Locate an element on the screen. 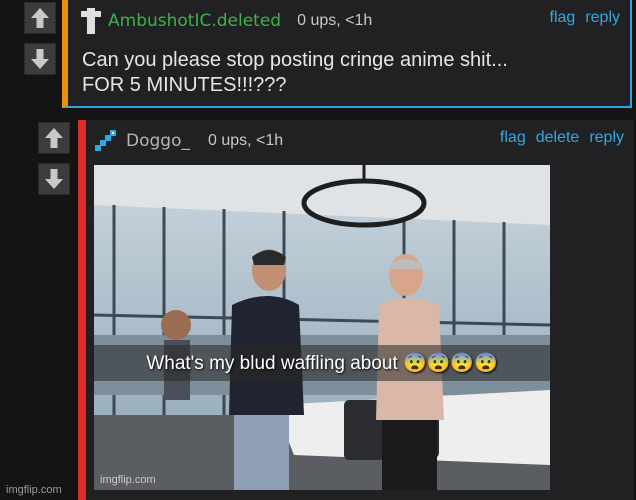  meme-caption-bar: What's my blud waffling about 😨😨😨😨 is located at coordinates (322, 363).